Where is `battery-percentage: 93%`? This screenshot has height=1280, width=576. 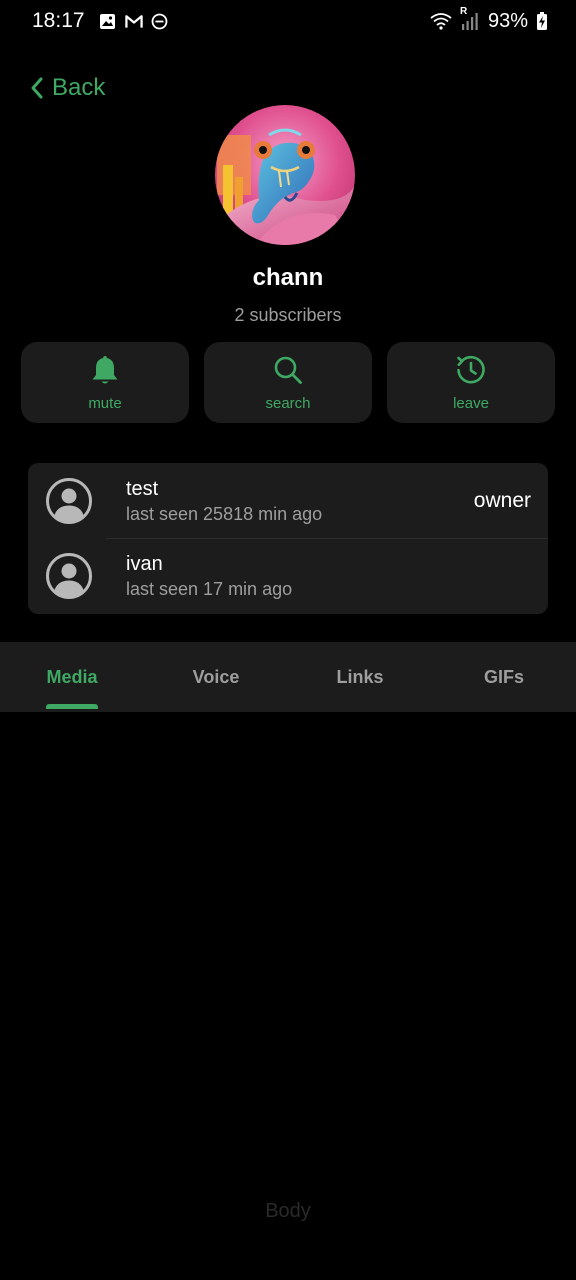 battery-percentage: 93% is located at coordinates (507, 20).